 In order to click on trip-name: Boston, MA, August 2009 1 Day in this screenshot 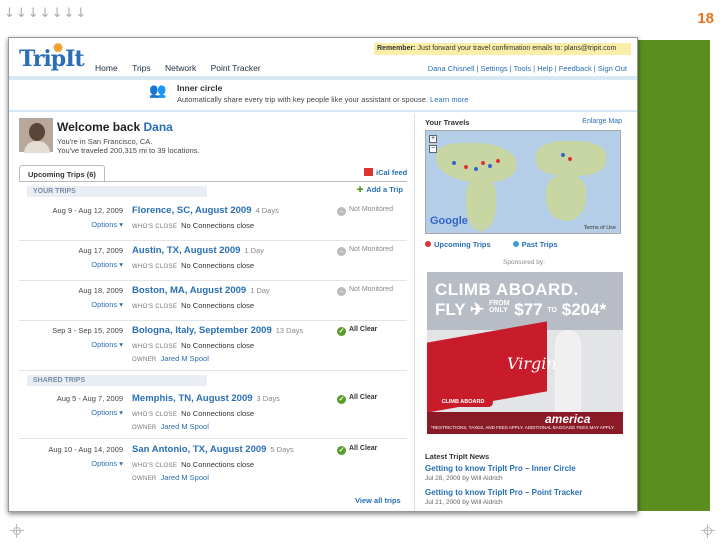, I will do `click(201, 290)`.